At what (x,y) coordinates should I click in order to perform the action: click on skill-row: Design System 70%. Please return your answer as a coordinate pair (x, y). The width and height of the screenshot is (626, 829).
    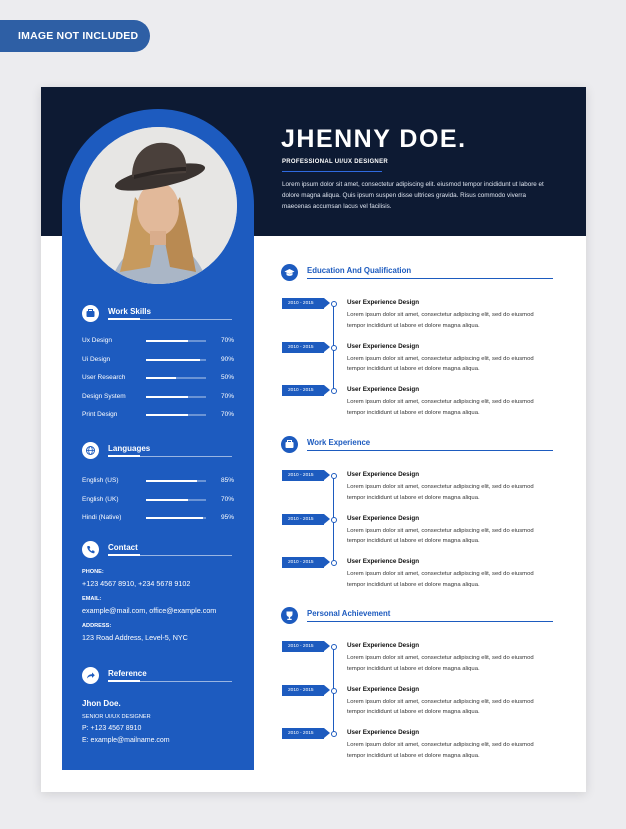
    Looking at the image, I should click on (158, 399).